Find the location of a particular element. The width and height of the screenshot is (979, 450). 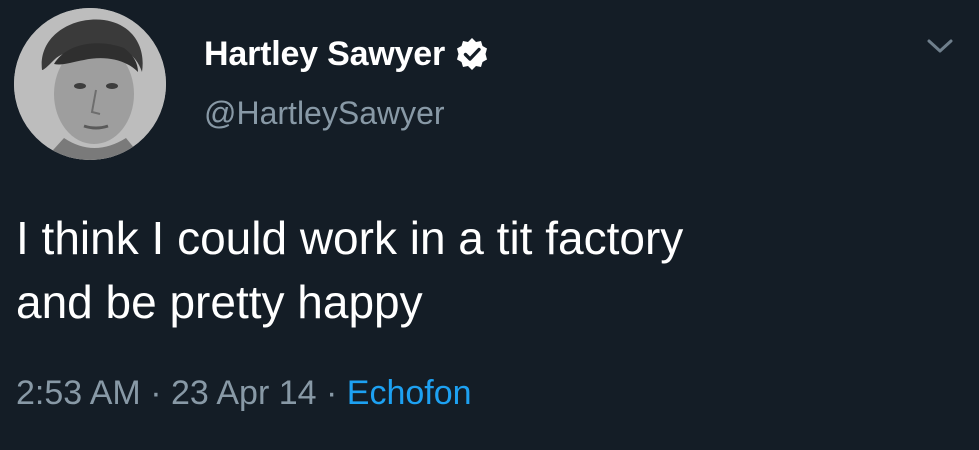

tweet-date: 23 Apr 14 is located at coordinates (244, 393).